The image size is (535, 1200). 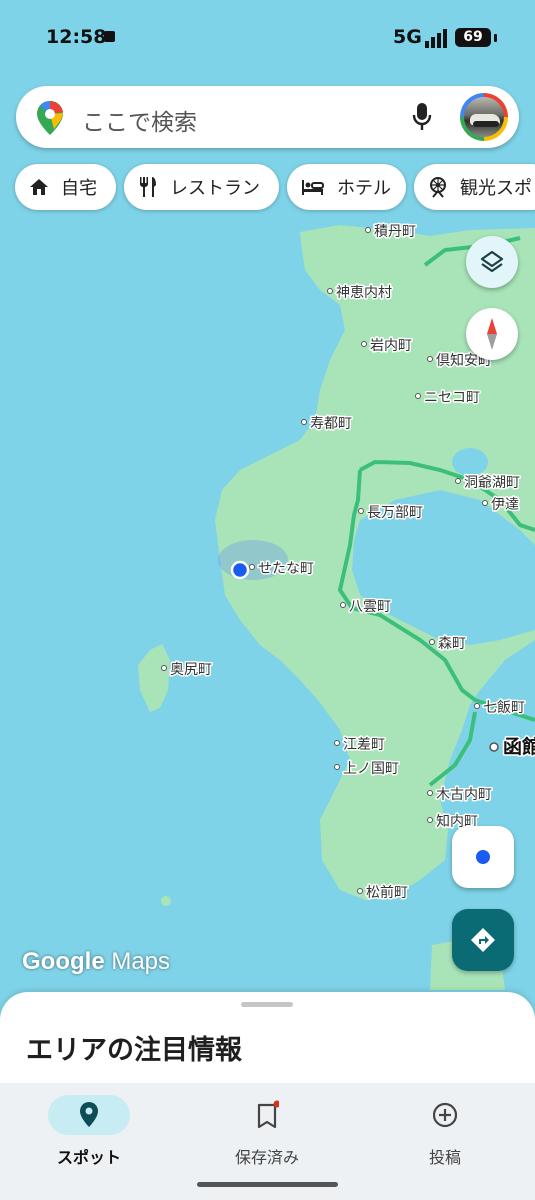 What do you see at coordinates (139, 120) in the screenshot?
I see `search-input: ここで検索` at bounding box center [139, 120].